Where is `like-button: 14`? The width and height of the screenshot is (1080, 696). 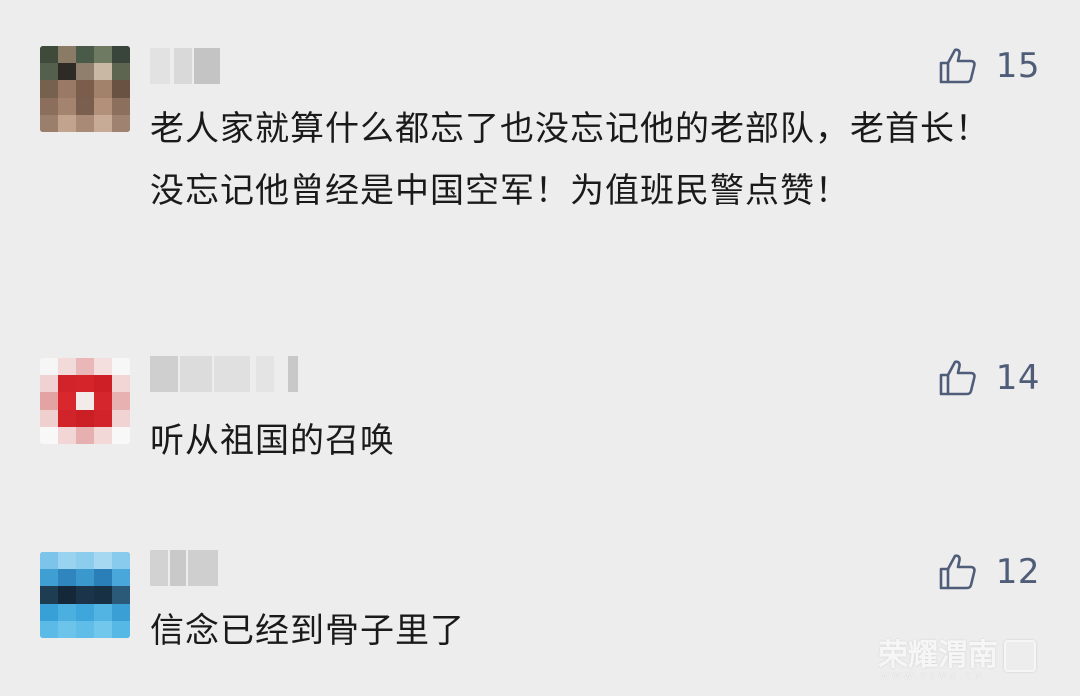 like-button: 14 is located at coordinates (989, 378).